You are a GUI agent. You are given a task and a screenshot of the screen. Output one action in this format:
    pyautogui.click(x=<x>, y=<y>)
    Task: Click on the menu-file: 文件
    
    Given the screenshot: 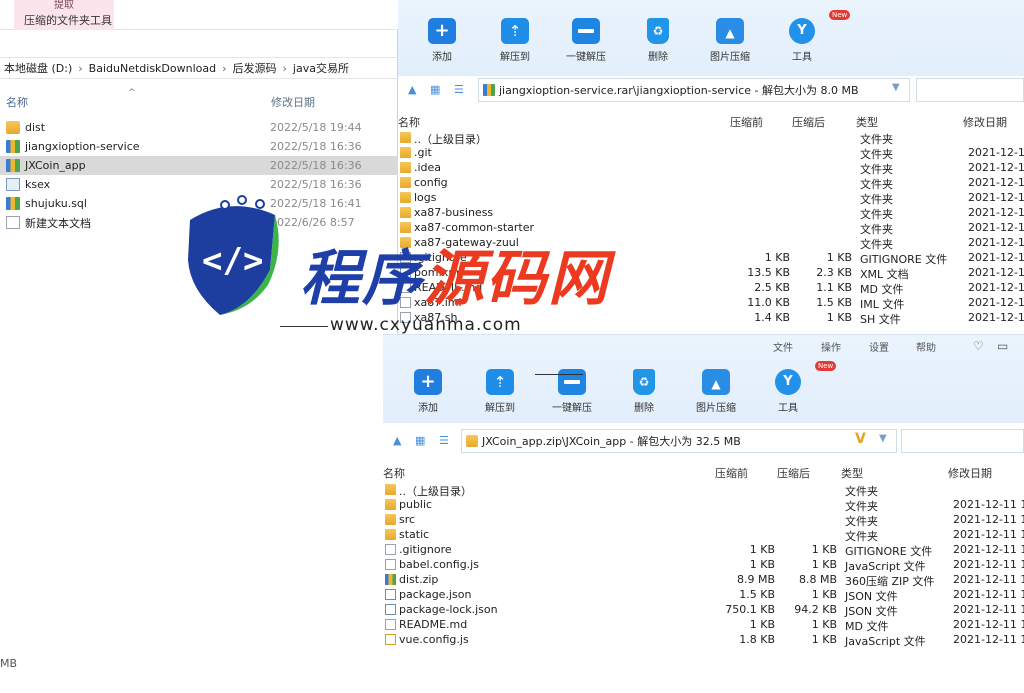 What is the action you would take?
    pyautogui.click(x=783, y=346)
    